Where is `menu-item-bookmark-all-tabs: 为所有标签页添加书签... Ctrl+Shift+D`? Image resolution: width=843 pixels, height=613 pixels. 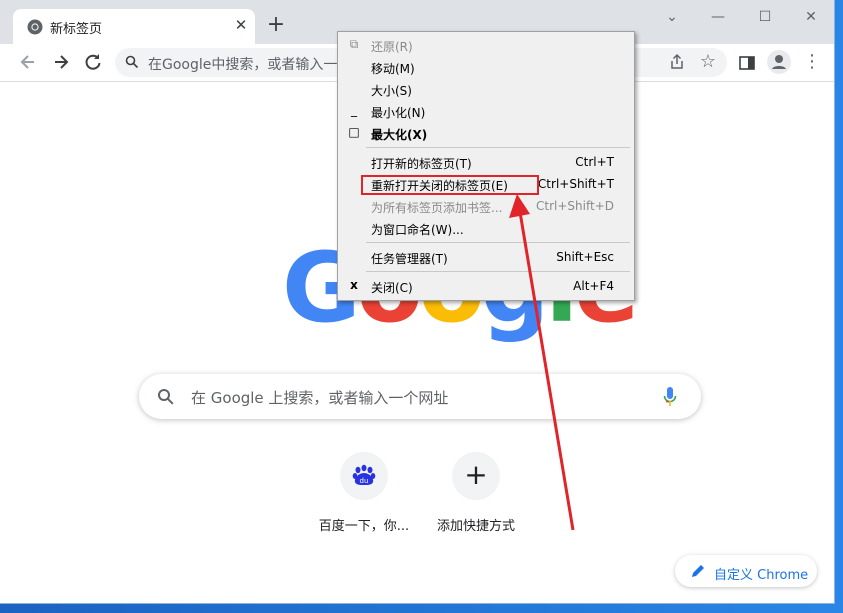
menu-item-bookmark-all-tabs: 为所有标签页添加书签... Ctrl+Shift+D is located at coordinates (486, 206).